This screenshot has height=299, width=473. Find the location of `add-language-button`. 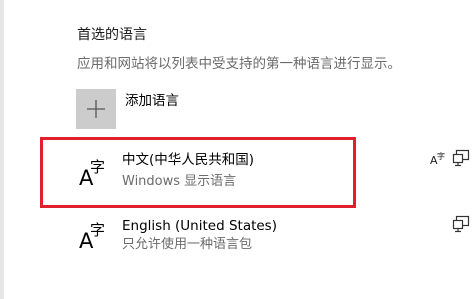

add-language-button is located at coordinates (96, 109).